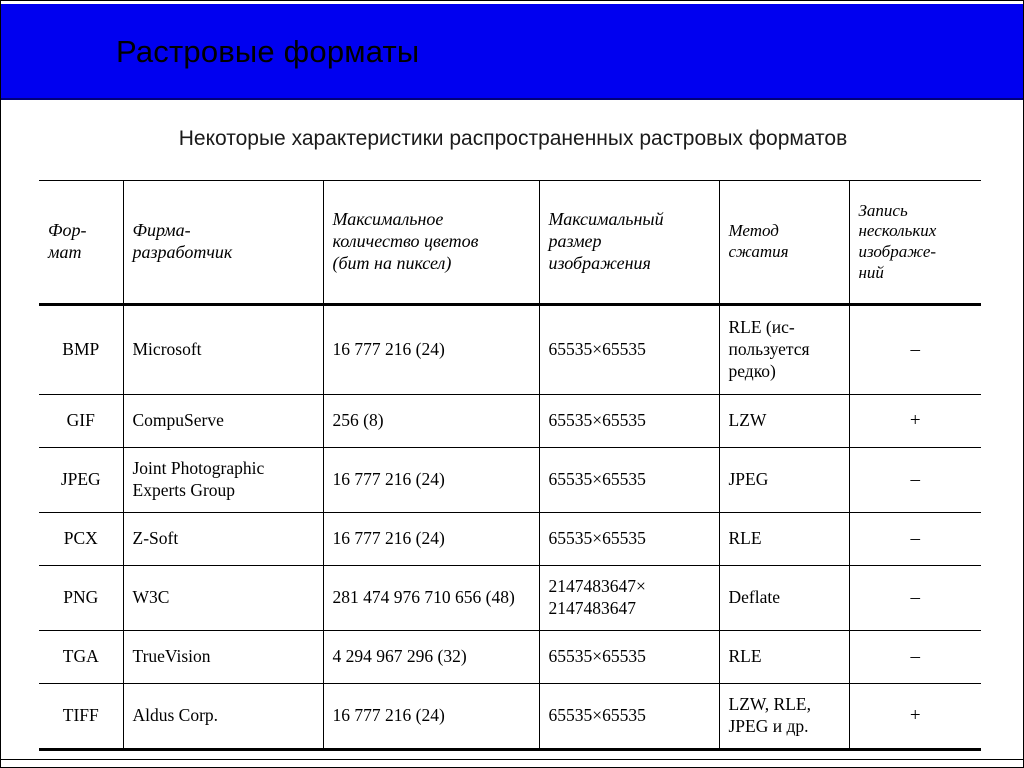 The height and width of the screenshot is (768, 1024). What do you see at coordinates (430, 421) in the screenshot?
I see `cell-max-colors: 256 (8)` at bounding box center [430, 421].